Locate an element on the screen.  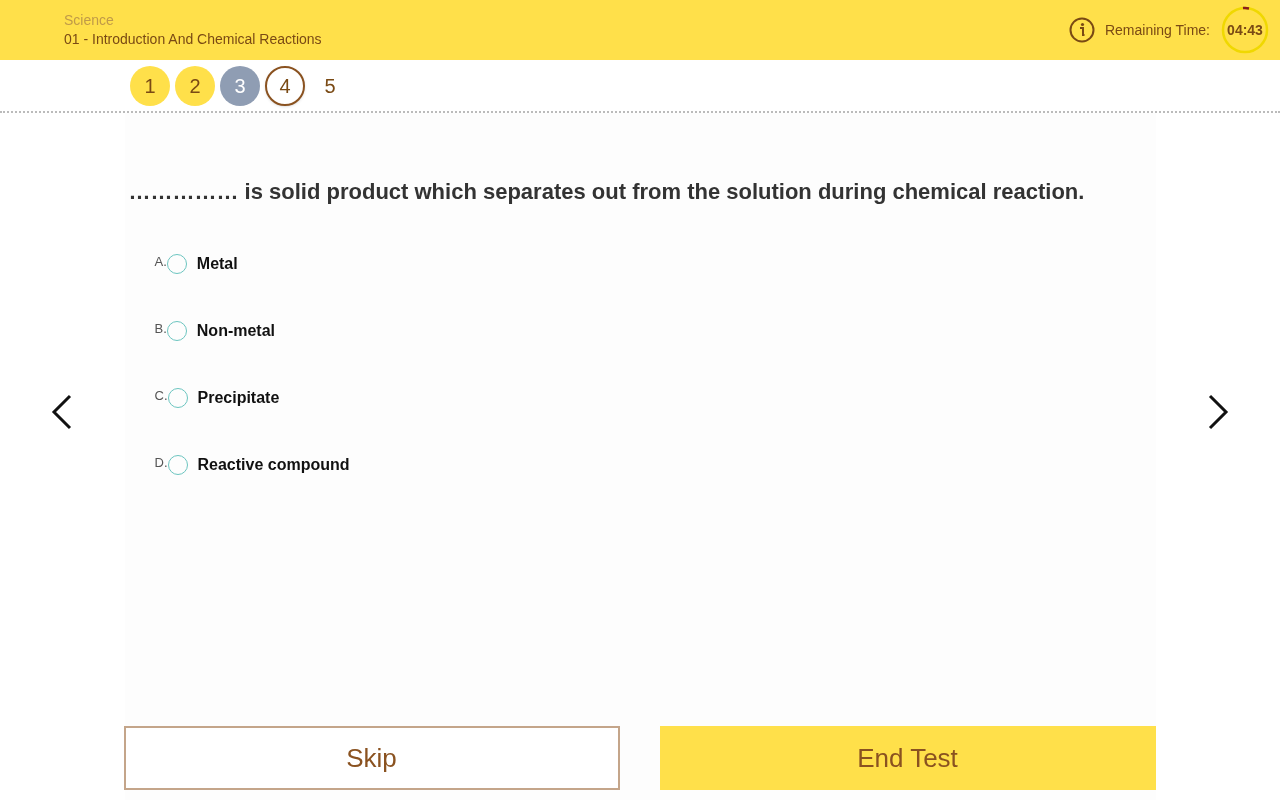
question-number: 2 is located at coordinates (195, 85).